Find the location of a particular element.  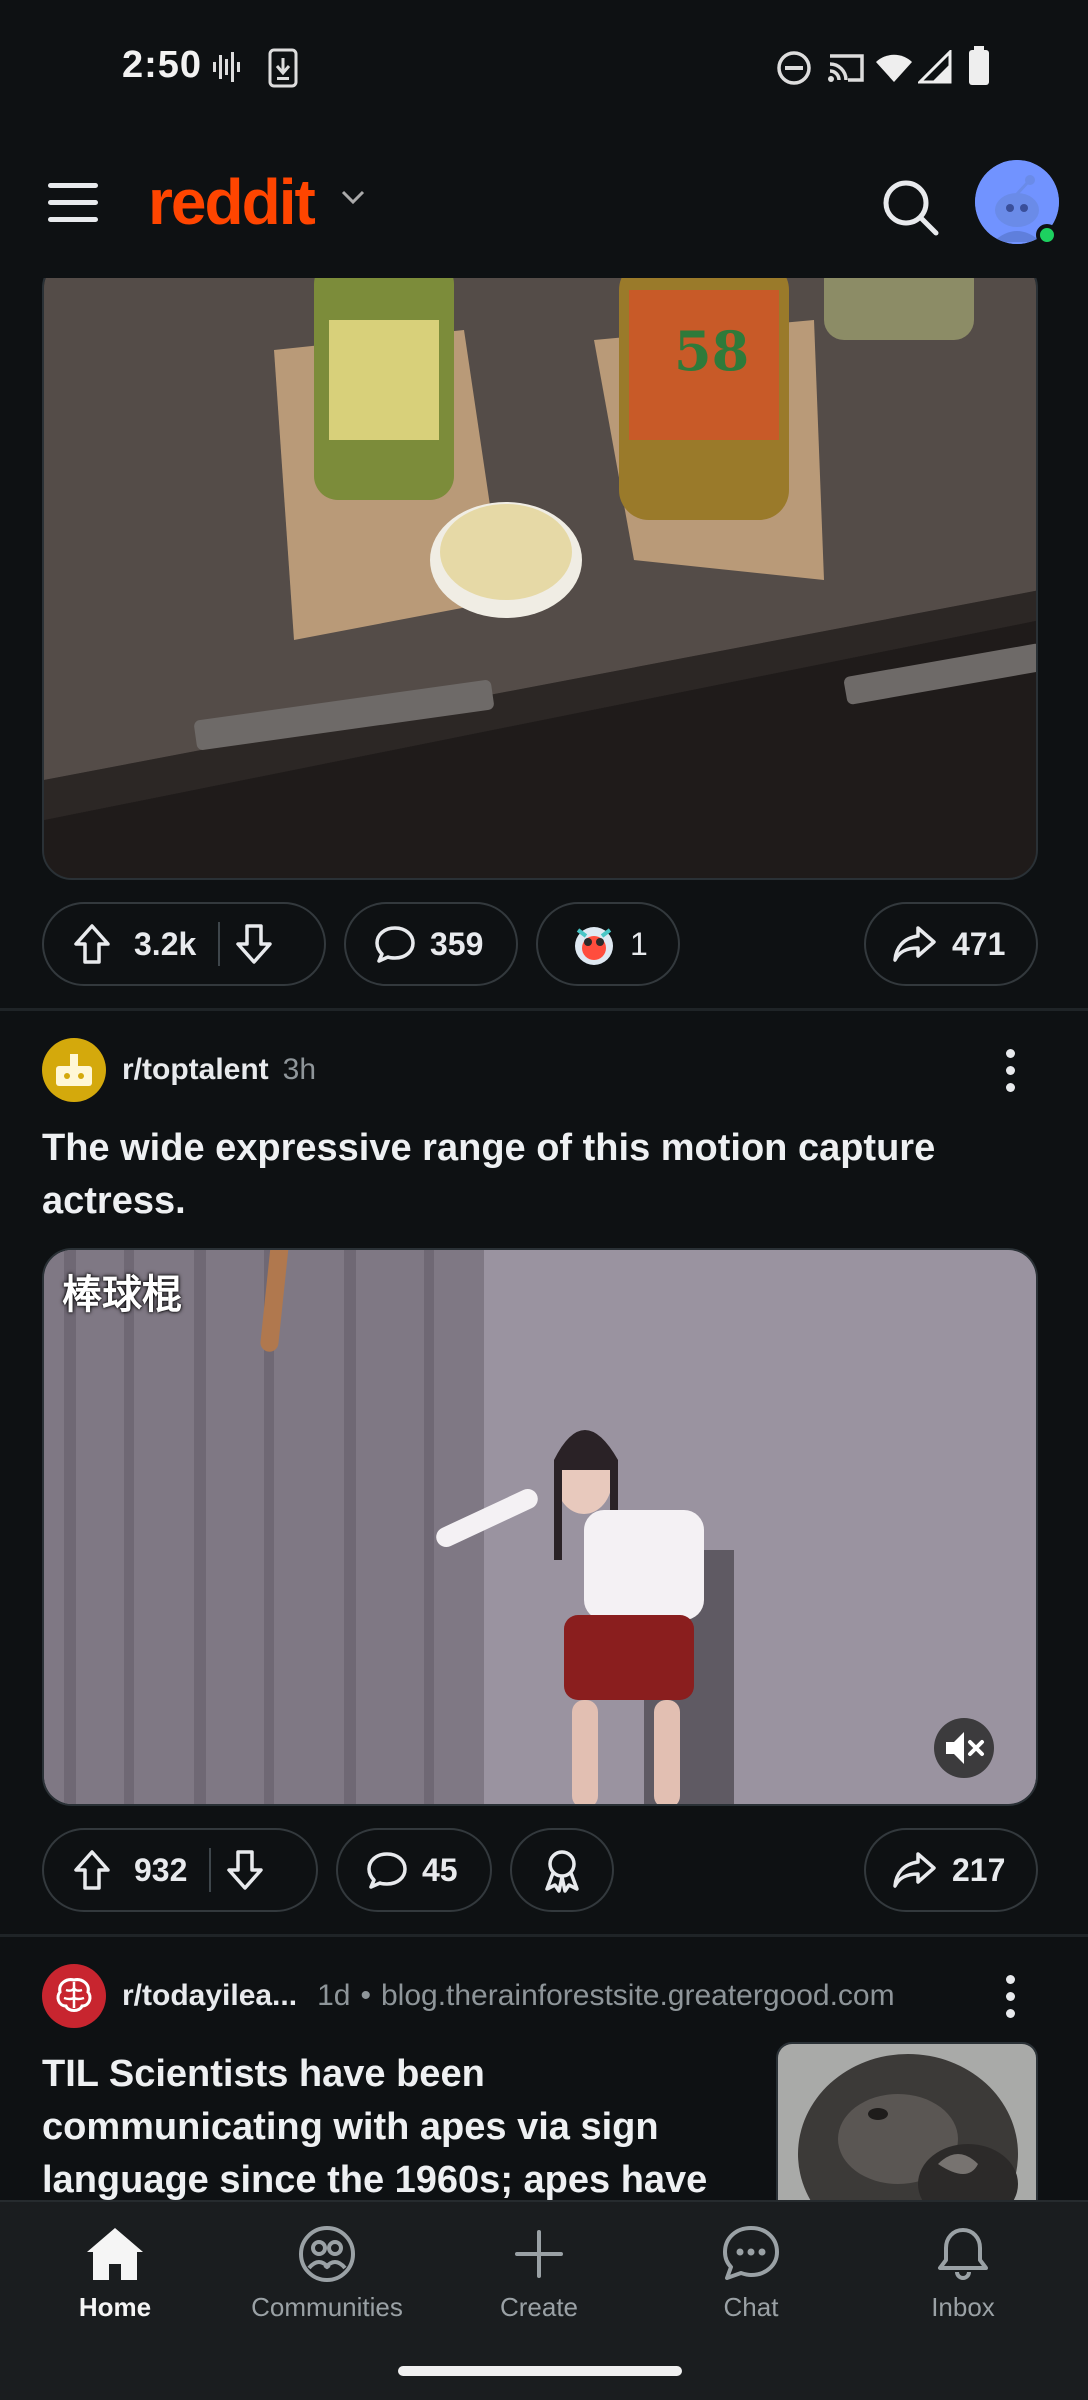

award-button: 1 is located at coordinates (608, 944).